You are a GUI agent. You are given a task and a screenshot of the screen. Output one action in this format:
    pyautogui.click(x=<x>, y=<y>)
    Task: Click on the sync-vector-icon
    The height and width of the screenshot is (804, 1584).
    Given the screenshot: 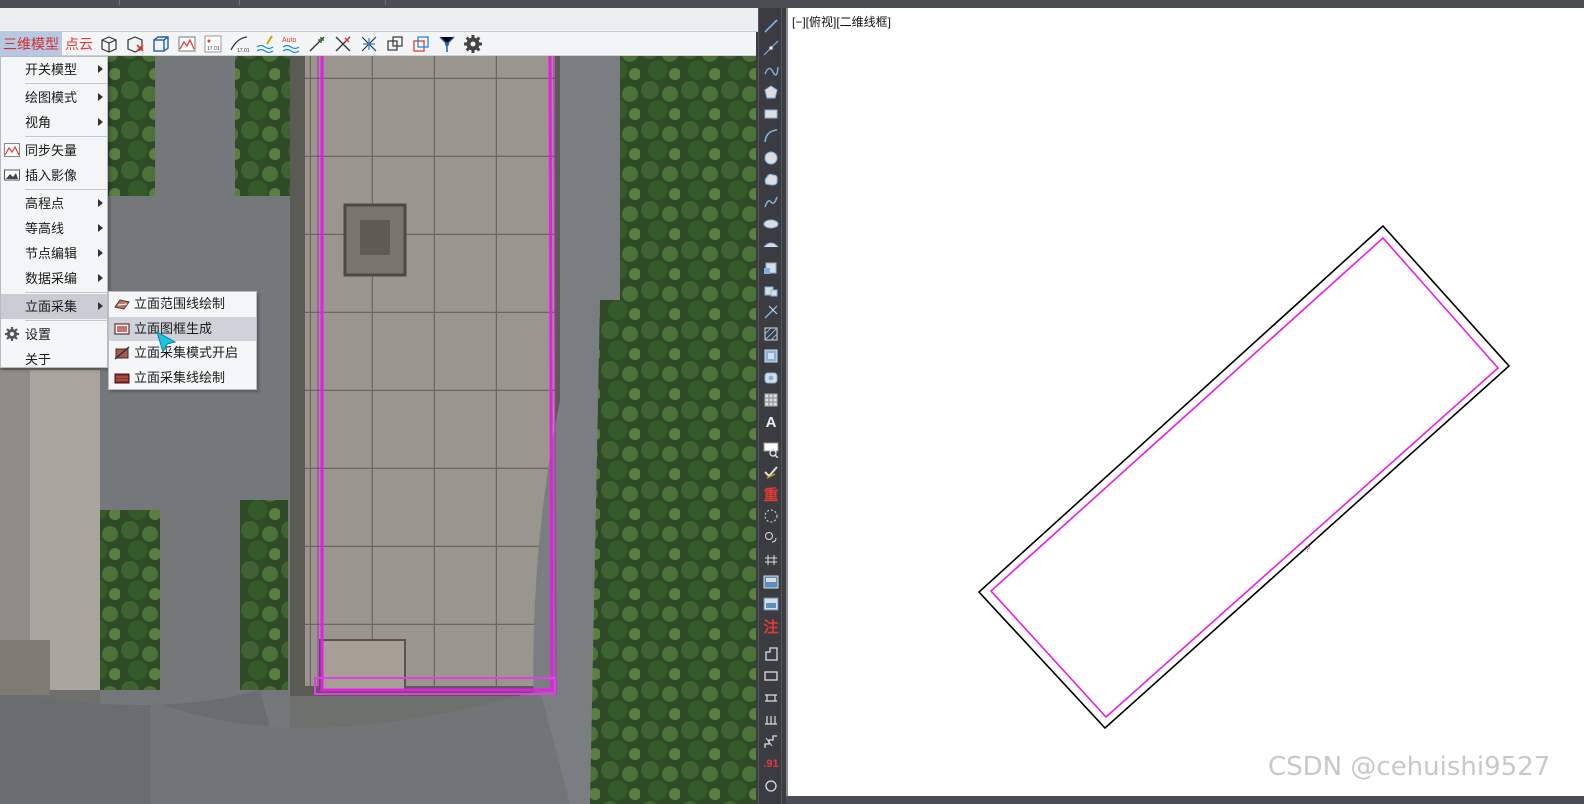 What is the action you would take?
    pyautogui.click(x=12, y=150)
    